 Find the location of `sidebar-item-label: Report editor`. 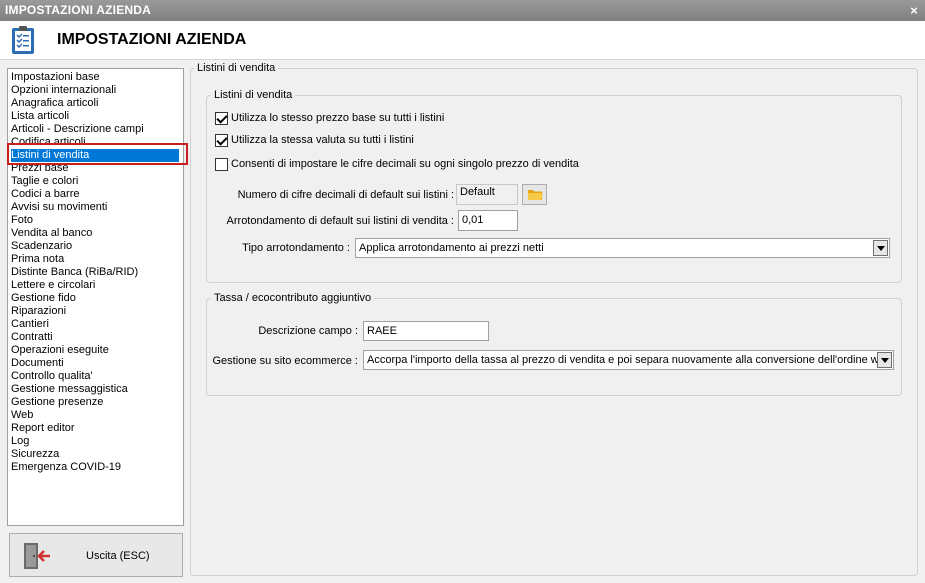

sidebar-item-label: Report editor is located at coordinates (43, 428).